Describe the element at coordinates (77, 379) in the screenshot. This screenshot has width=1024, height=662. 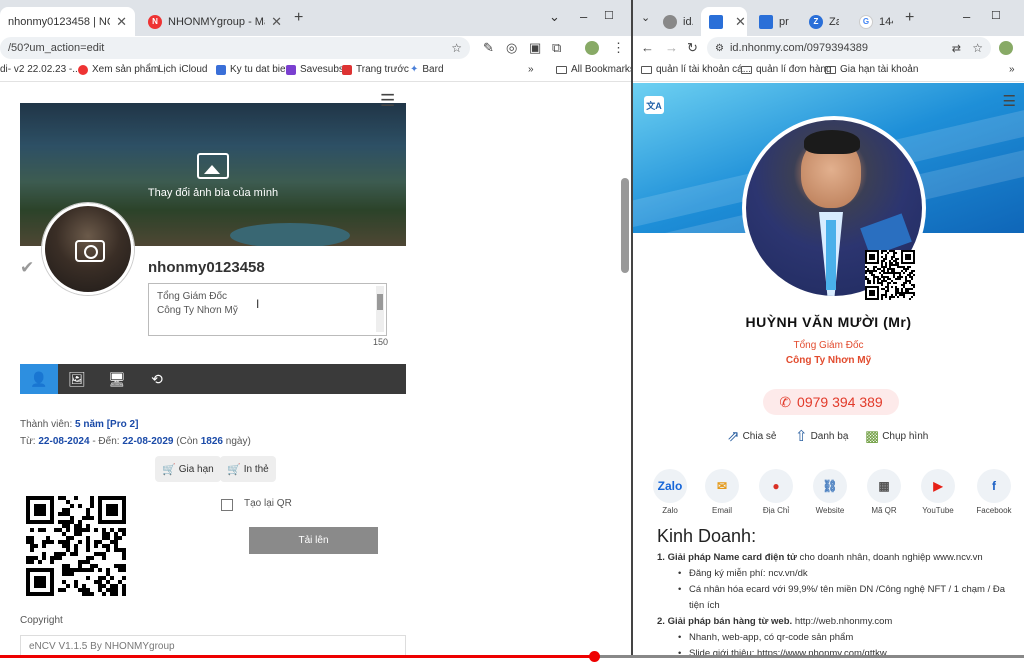
I see `tab-gallery: 🖼` at that location.